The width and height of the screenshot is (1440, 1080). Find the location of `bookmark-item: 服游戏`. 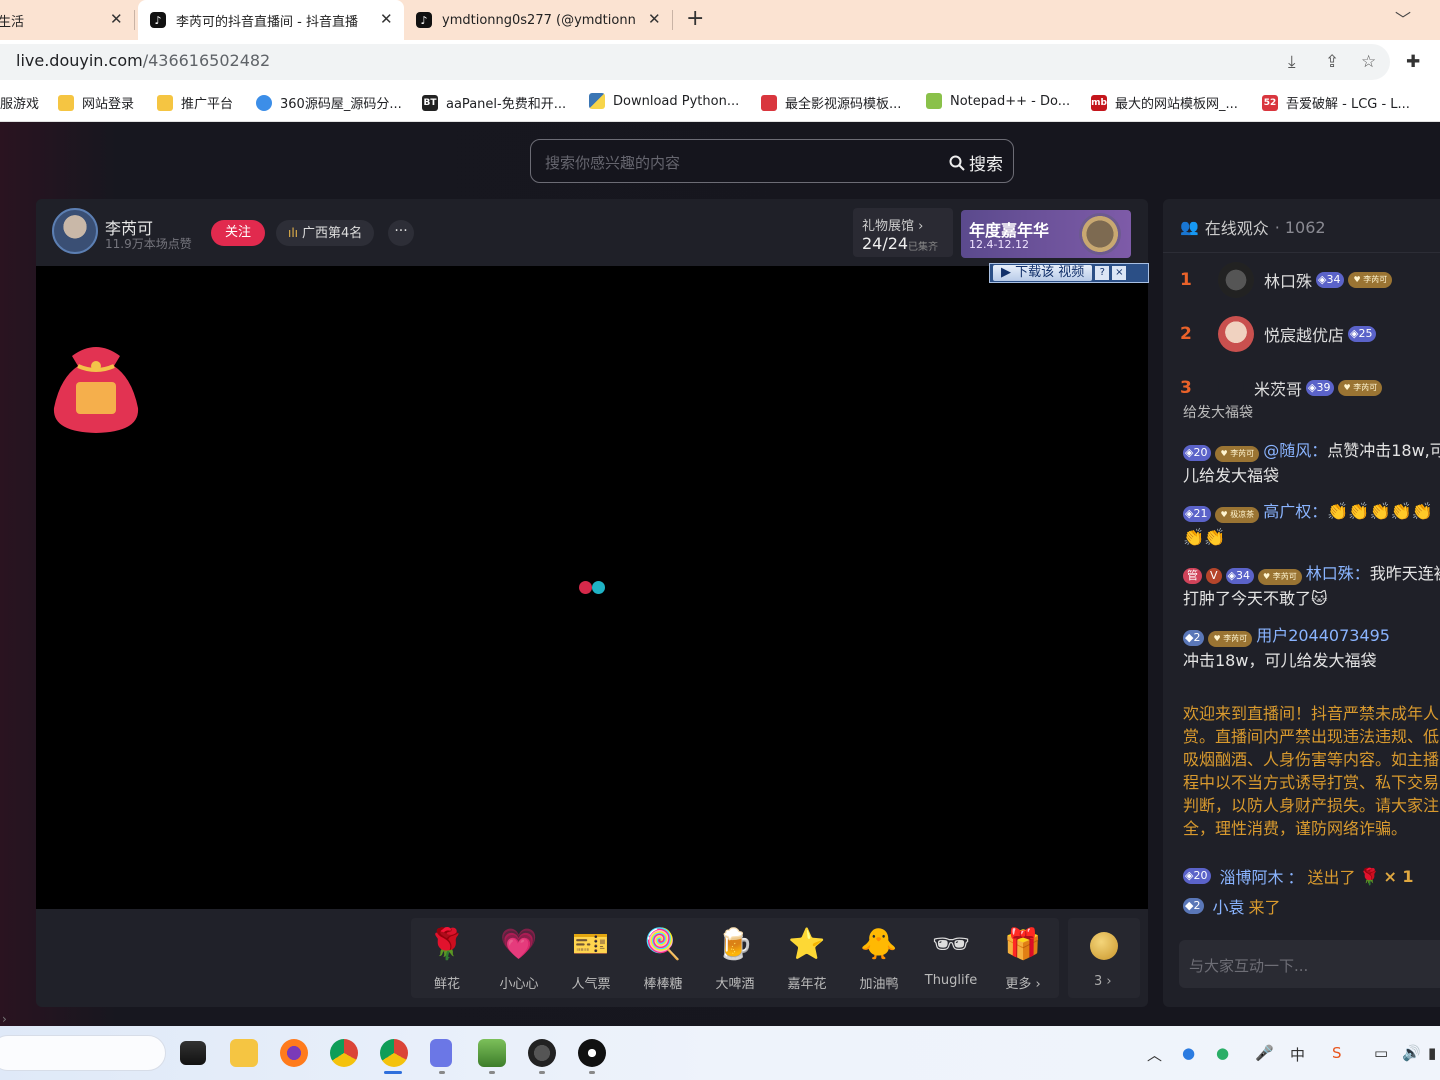

bookmark-item: 服游戏 is located at coordinates (19, 102).